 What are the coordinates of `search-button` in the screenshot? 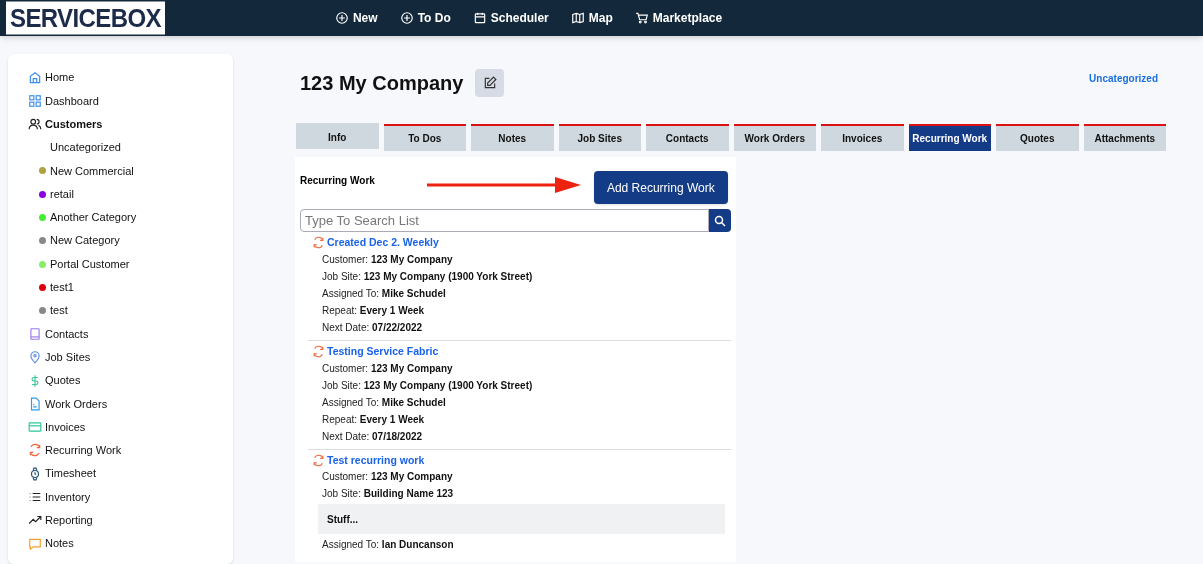 It's located at (720, 220).